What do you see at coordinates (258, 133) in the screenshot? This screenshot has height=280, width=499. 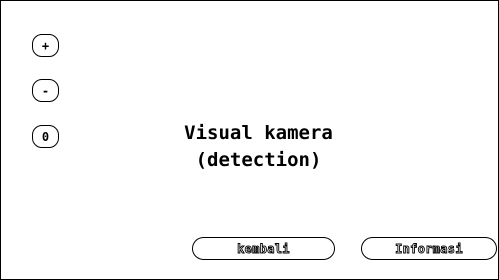 I see `camera-title-line1: Visual kamera` at bounding box center [258, 133].